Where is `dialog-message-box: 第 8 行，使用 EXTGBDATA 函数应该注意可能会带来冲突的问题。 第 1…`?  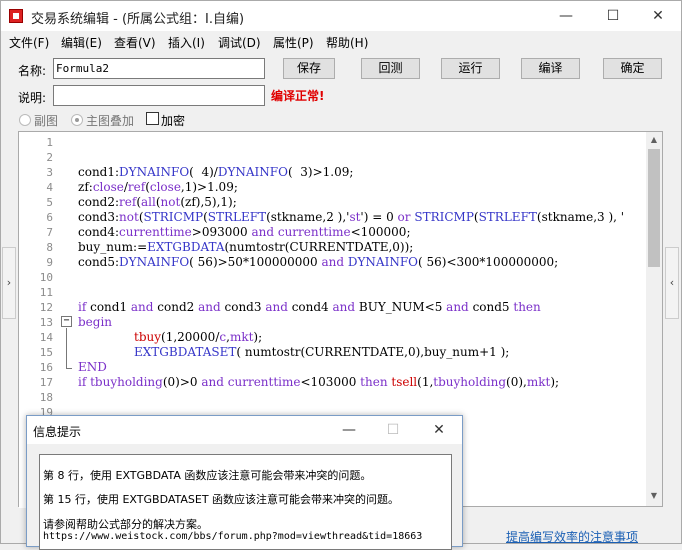 dialog-message-box: 第 8 行，使用 EXTGBDATA 函数应该注意可能会带来冲突的问题。 第 1… is located at coordinates (245, 502).